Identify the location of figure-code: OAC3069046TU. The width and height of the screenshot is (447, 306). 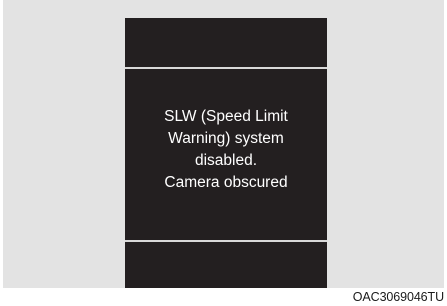
(398, 297).